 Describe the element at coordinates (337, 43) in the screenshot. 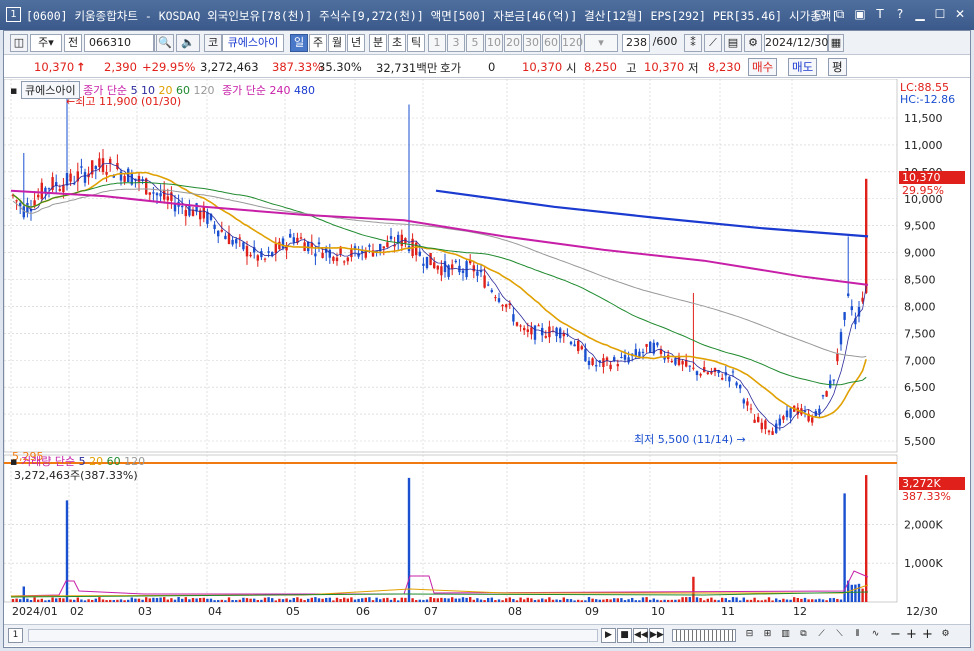

I see `tab-month: 월` at that location.